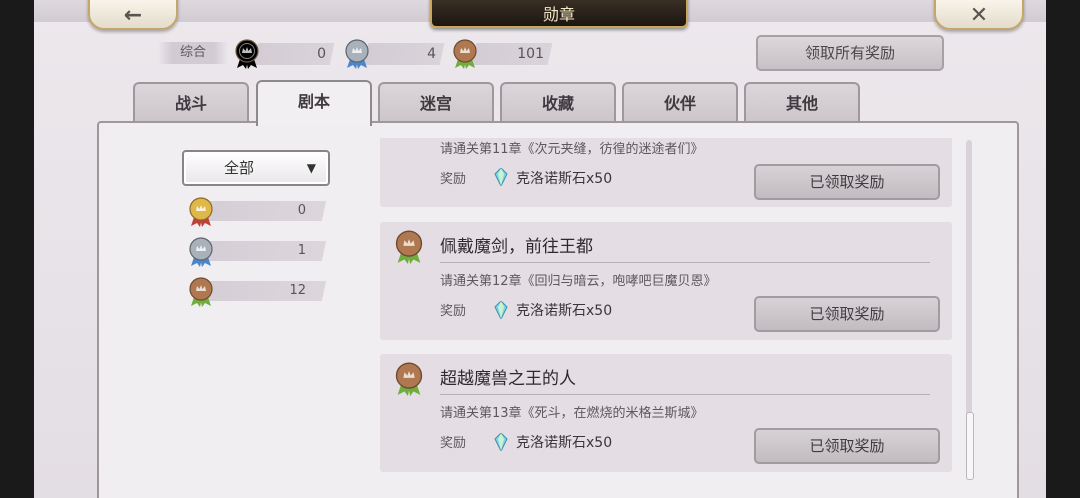  I want to click on summary-silver: 4, so click(394, 54).